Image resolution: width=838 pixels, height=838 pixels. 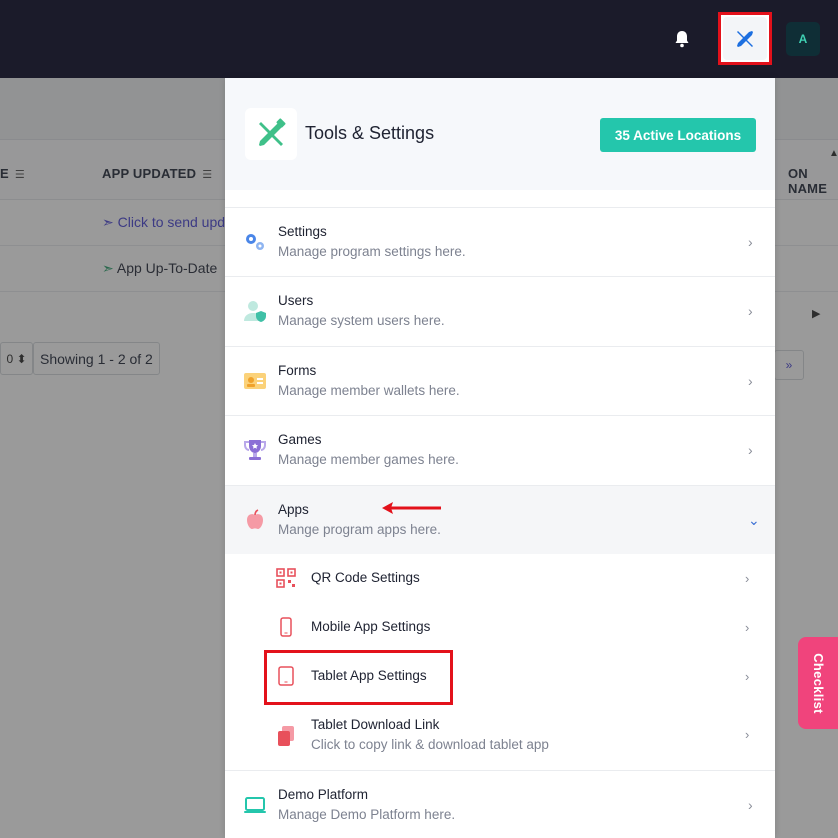 I want to click on menu-item-title: Apps, so click(x=293, y=509).